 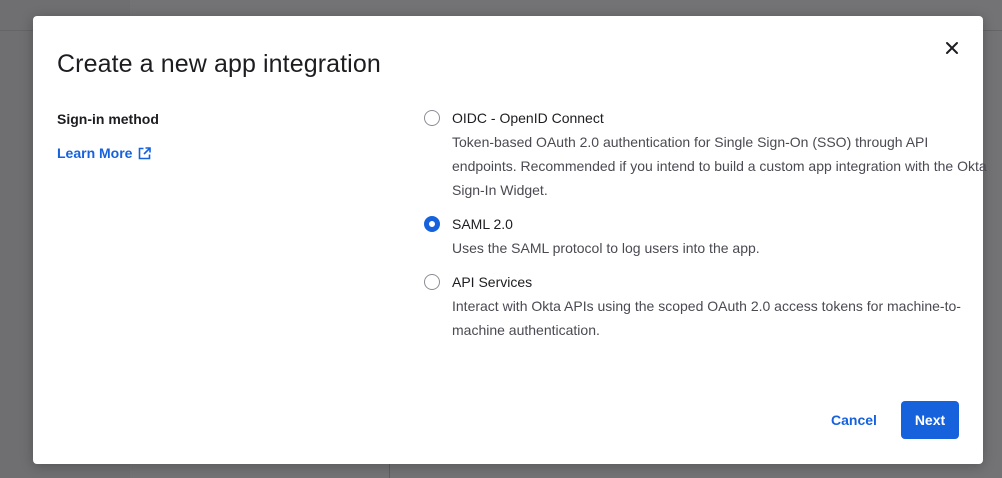 I want to click on option-title: API Services, so click(x=492, y=282).